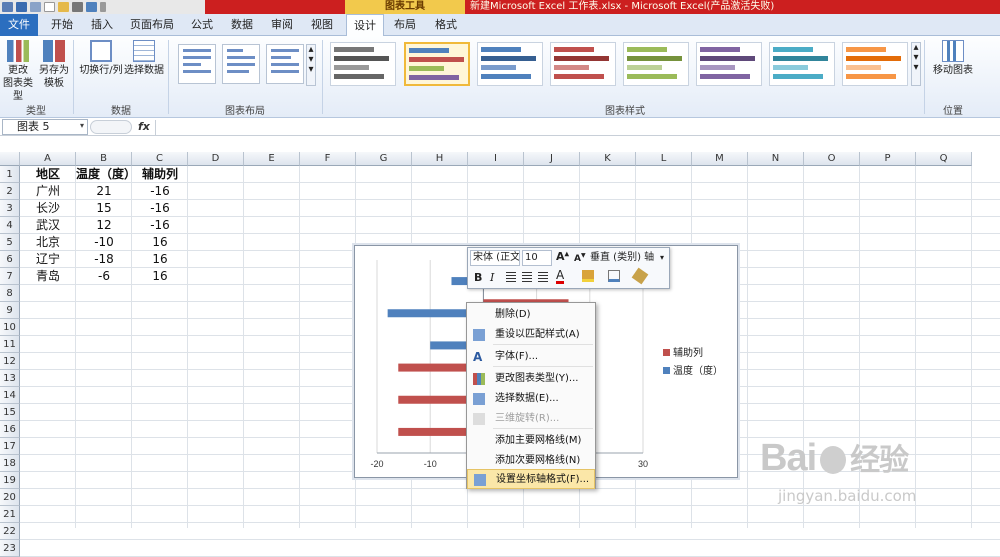 The width and height of the screenshot is (1000, 557). I want to click on row-header-12: 12, so click(10, 361).